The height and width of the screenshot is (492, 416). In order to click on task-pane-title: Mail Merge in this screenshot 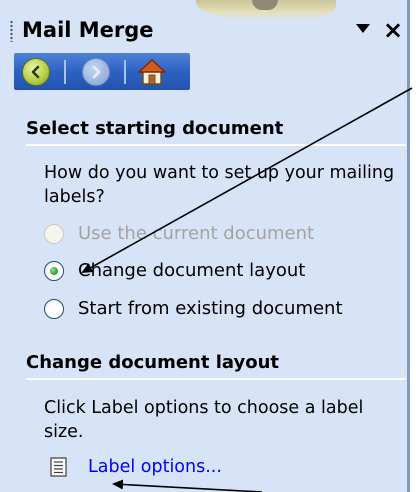, I will do `click(88, 30)`.